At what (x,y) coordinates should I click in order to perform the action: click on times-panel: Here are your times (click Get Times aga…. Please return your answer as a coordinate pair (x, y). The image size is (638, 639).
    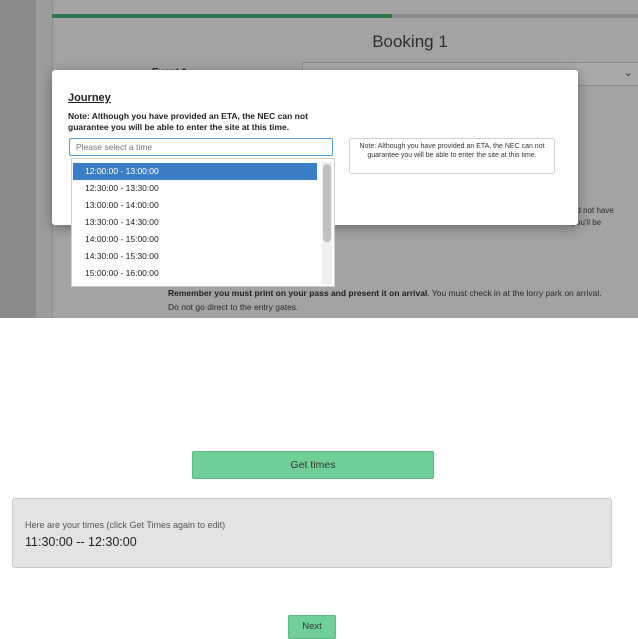
    Looking at the image, I should click on (312, 533).